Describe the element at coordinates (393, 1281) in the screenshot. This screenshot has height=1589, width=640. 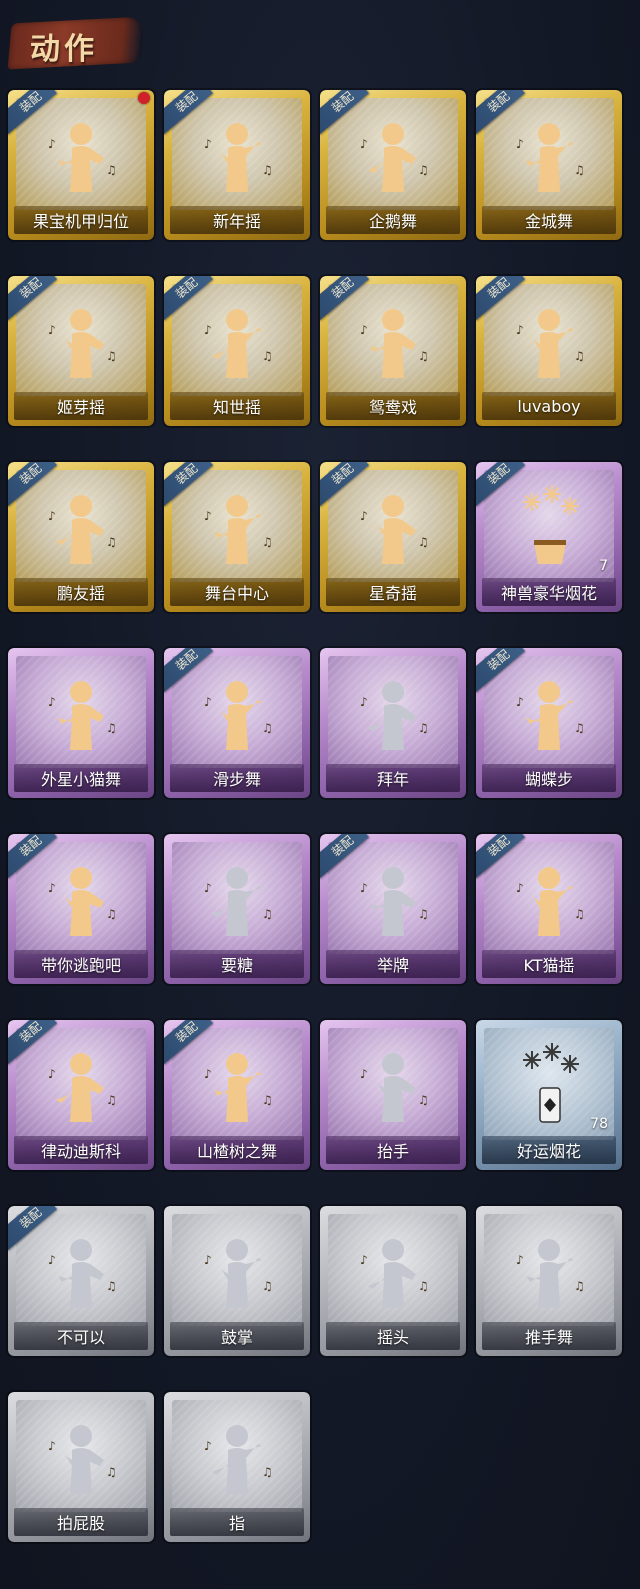
I see `emote-card: ♪ ♫ 摇头` at that location.